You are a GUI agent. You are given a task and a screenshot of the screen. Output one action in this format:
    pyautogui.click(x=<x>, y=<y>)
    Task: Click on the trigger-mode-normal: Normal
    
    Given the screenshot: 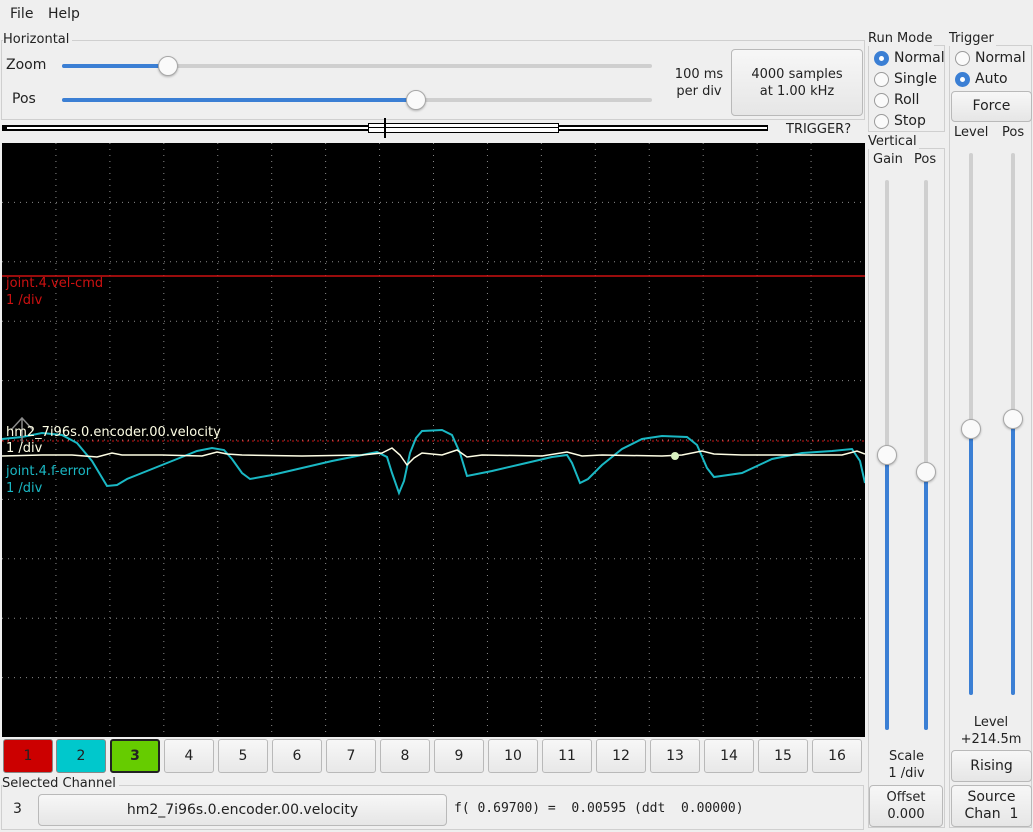 What is the action you would take?
    pyautogui.click(x=990, y=58)
    